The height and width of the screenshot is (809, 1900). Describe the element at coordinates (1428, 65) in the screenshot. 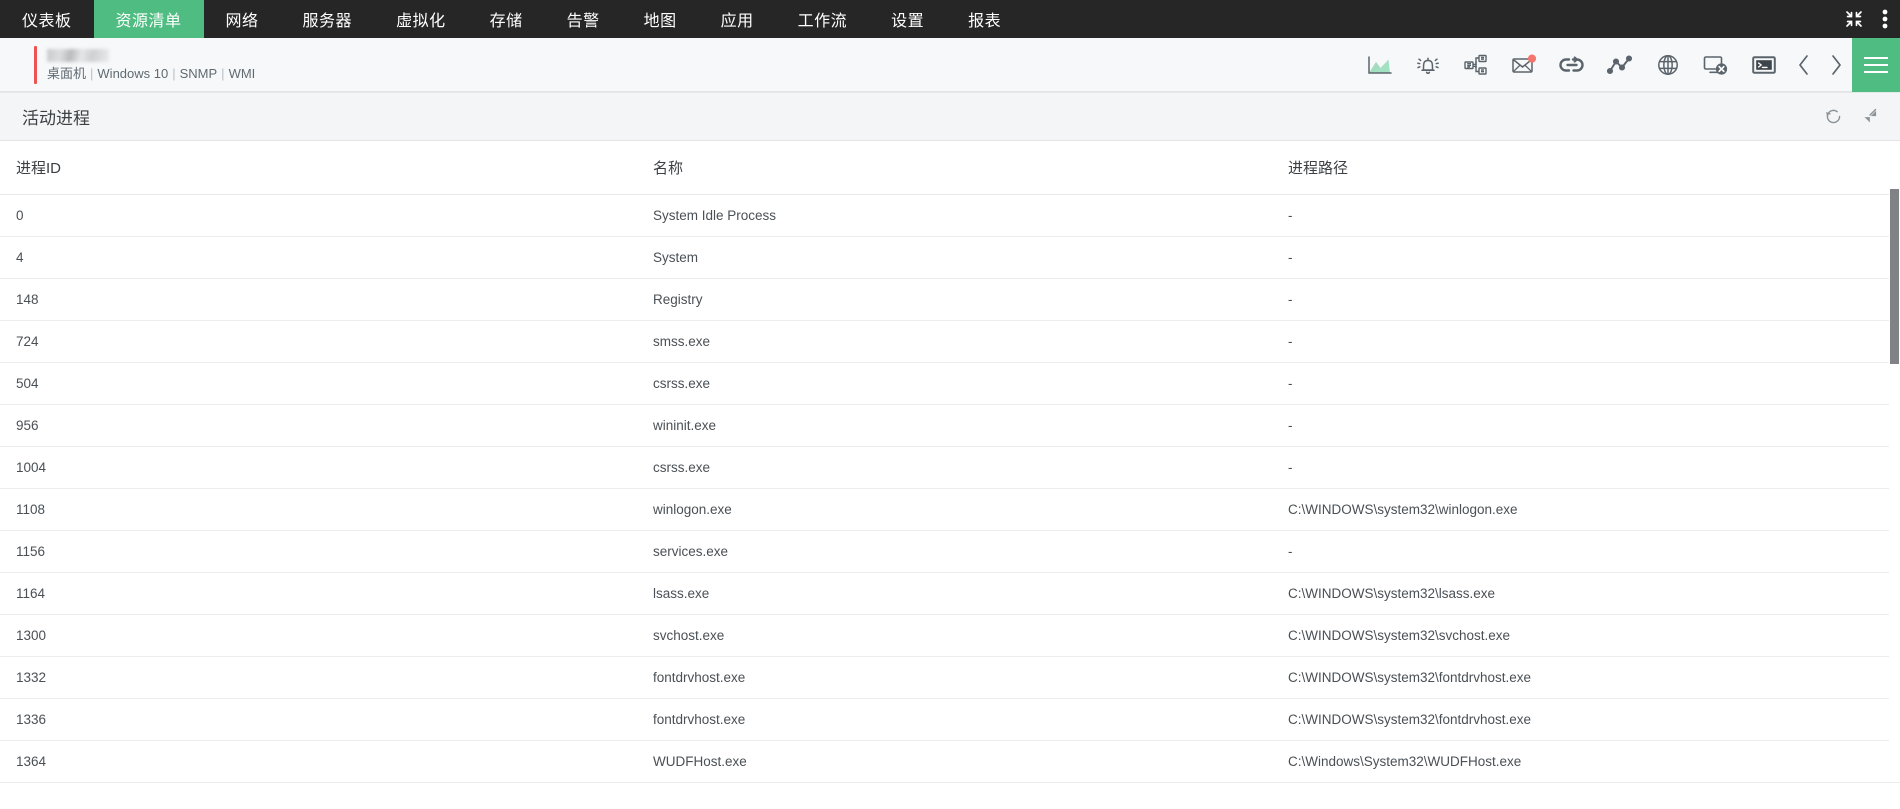

I see `bell-alarm-icon` at that location.